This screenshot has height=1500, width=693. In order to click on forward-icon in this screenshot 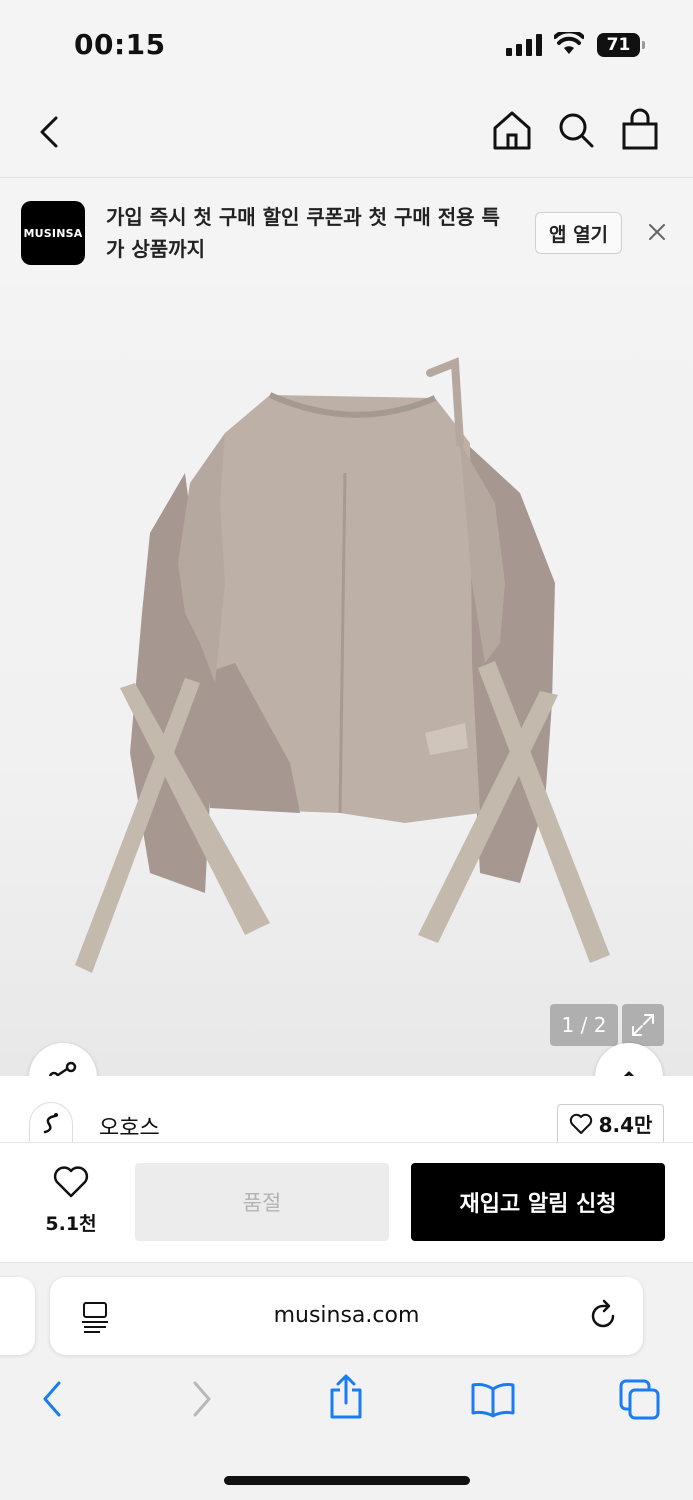, I will do `click(202, 1399)`.